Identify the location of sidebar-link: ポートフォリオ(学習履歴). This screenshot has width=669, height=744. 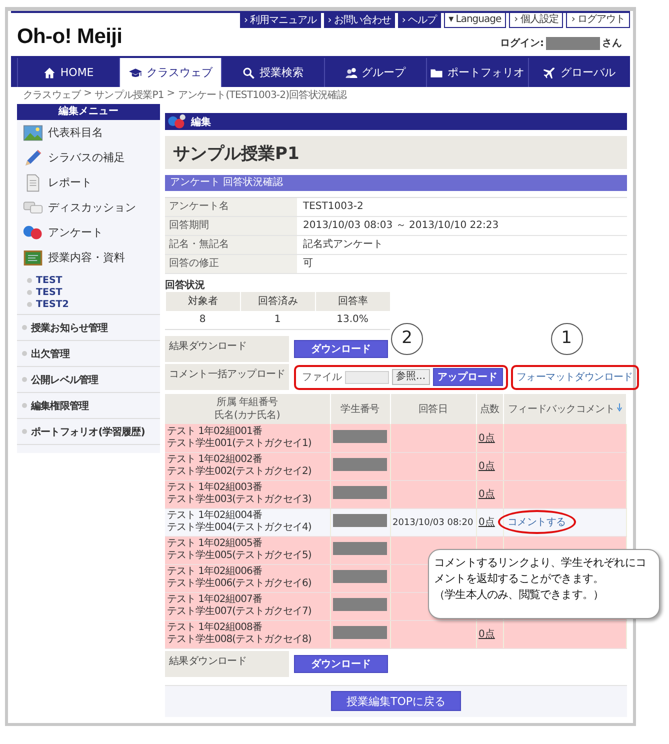
(88, 431).